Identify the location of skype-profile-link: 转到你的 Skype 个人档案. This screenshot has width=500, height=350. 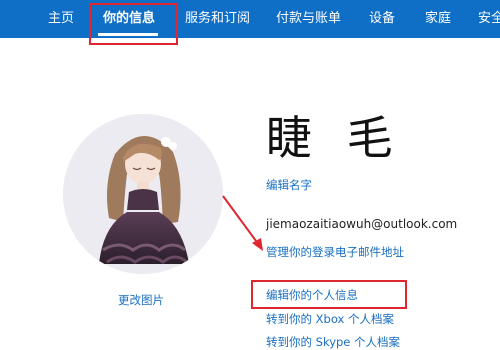
(333, 342).